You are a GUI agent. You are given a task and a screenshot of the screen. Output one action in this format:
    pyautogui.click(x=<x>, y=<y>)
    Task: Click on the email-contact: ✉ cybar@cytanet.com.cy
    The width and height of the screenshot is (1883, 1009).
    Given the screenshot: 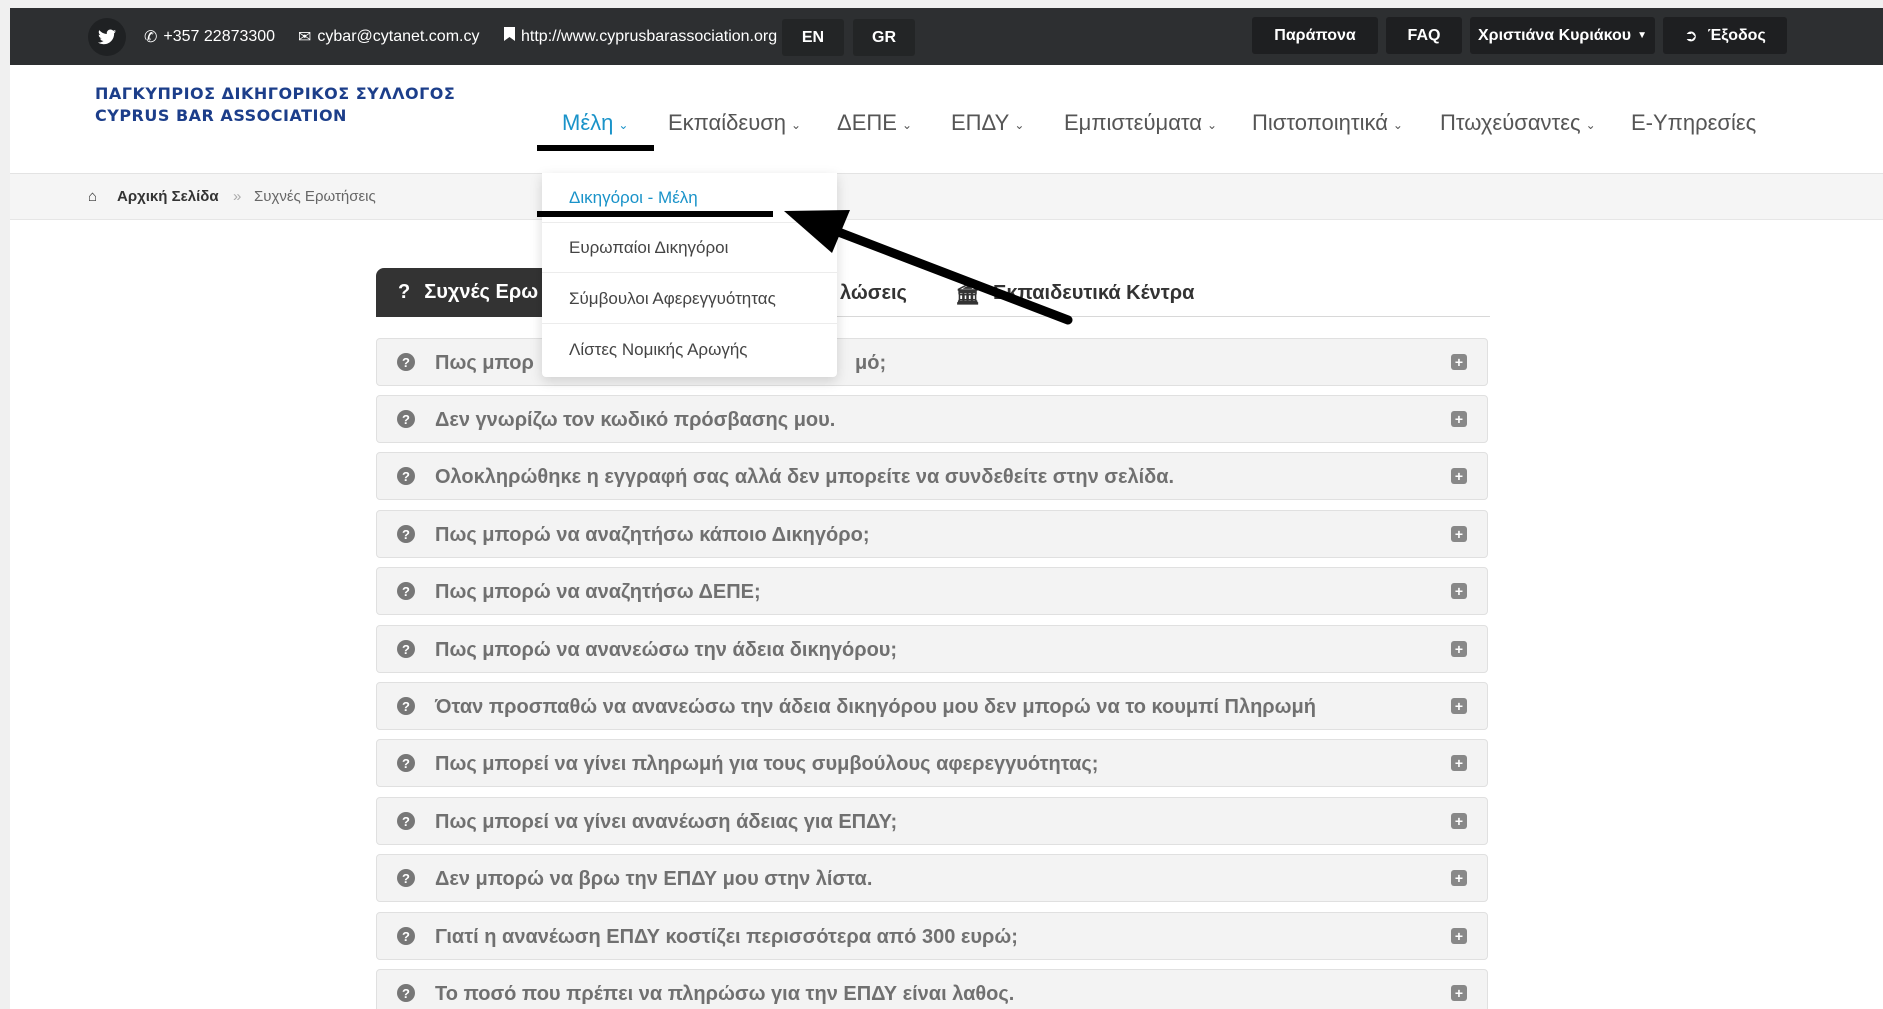 What is the action you would take?
    pyautogui.click(x=388, y=37)
    